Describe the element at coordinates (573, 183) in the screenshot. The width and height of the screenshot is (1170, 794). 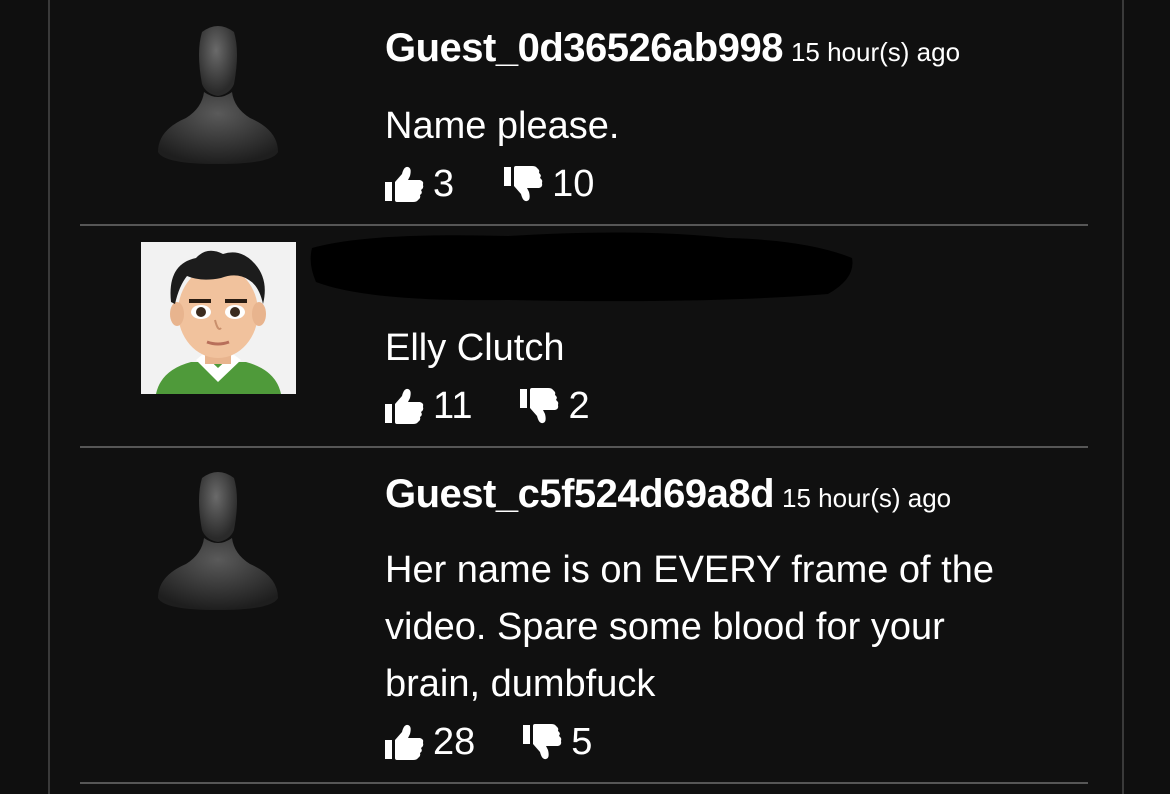
I see `dislike-count: 10` at that location.